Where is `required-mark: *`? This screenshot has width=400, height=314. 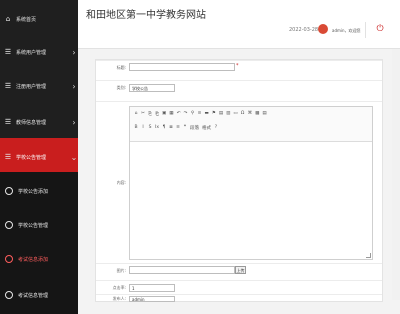 required-mark: * is located at coordinates (237, 66).